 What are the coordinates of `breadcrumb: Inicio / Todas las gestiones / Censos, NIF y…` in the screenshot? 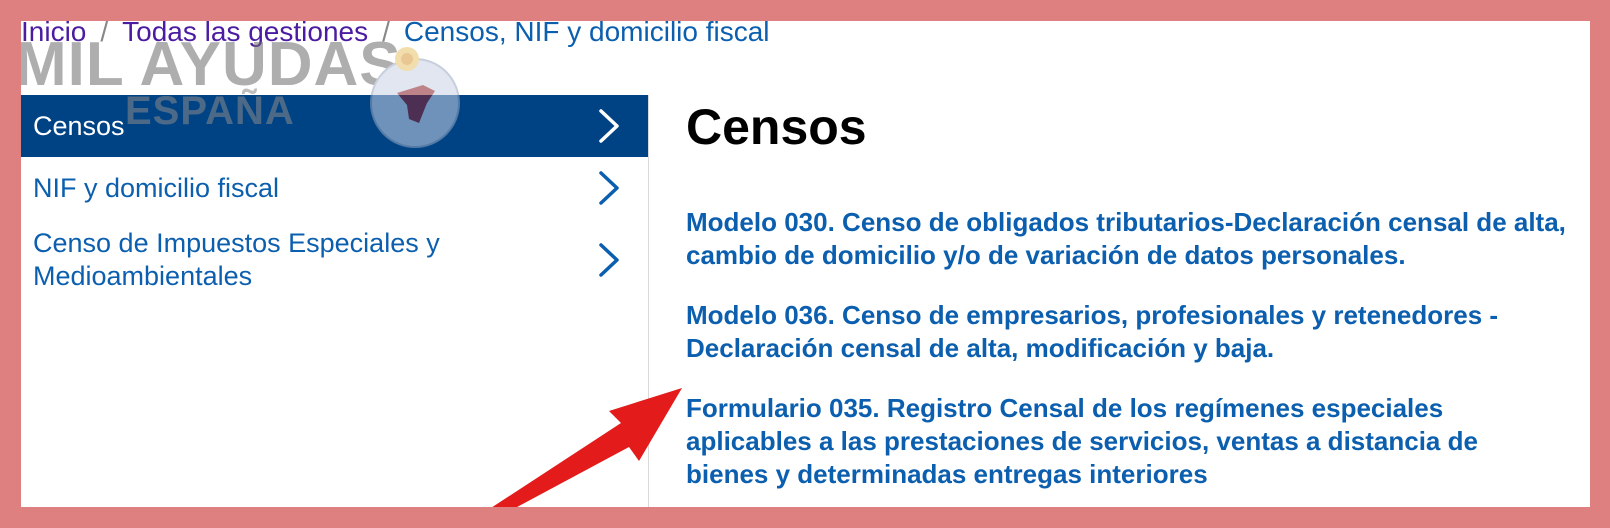 It's located at (395, 35).